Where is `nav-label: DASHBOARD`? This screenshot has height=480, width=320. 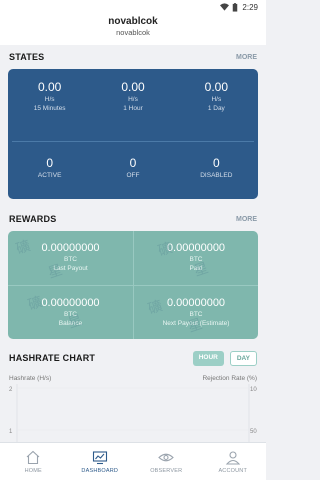
nav-label: DASHBOARD is located at coordinates (100, 470).